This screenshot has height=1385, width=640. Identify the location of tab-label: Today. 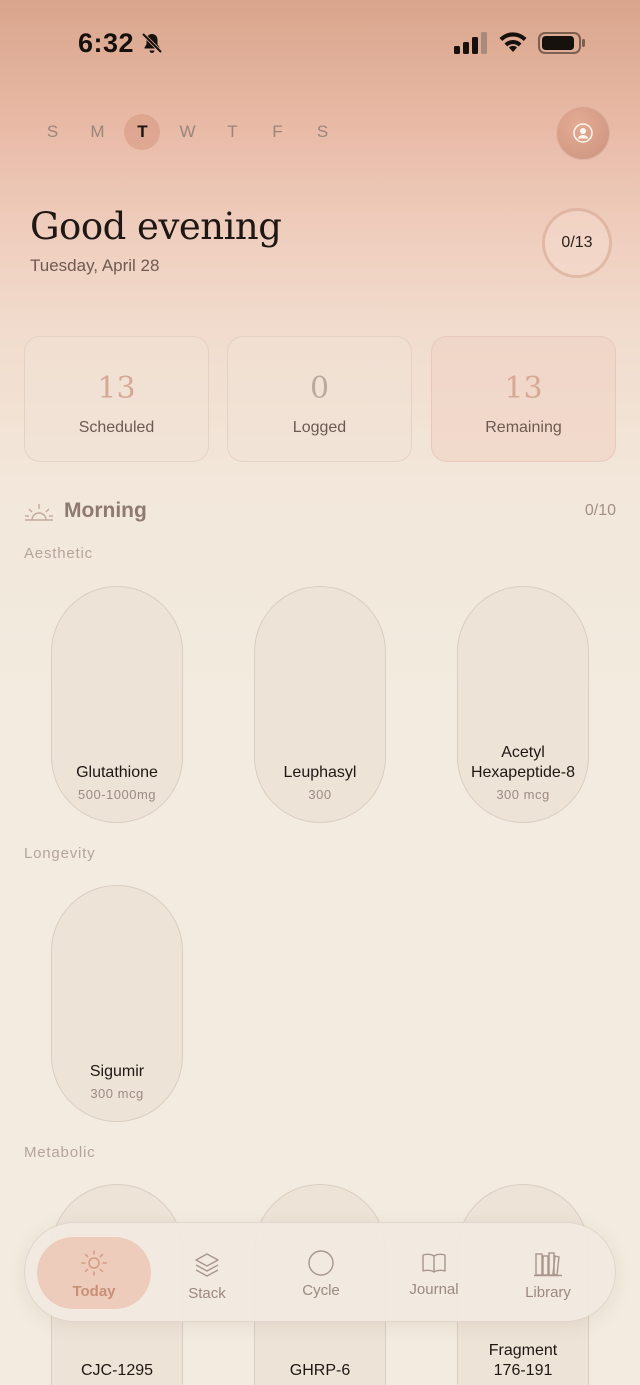
(94, 1291).